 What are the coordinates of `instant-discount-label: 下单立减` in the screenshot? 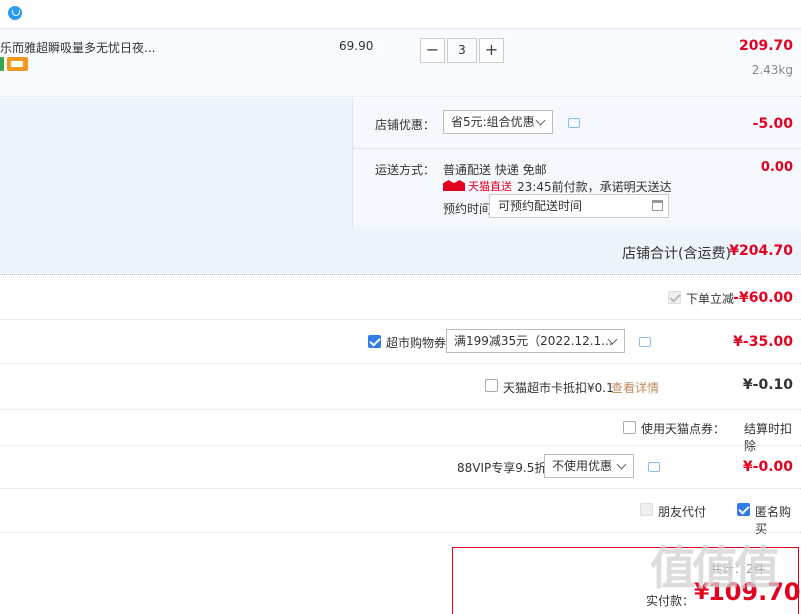 It's located at (710, 299).